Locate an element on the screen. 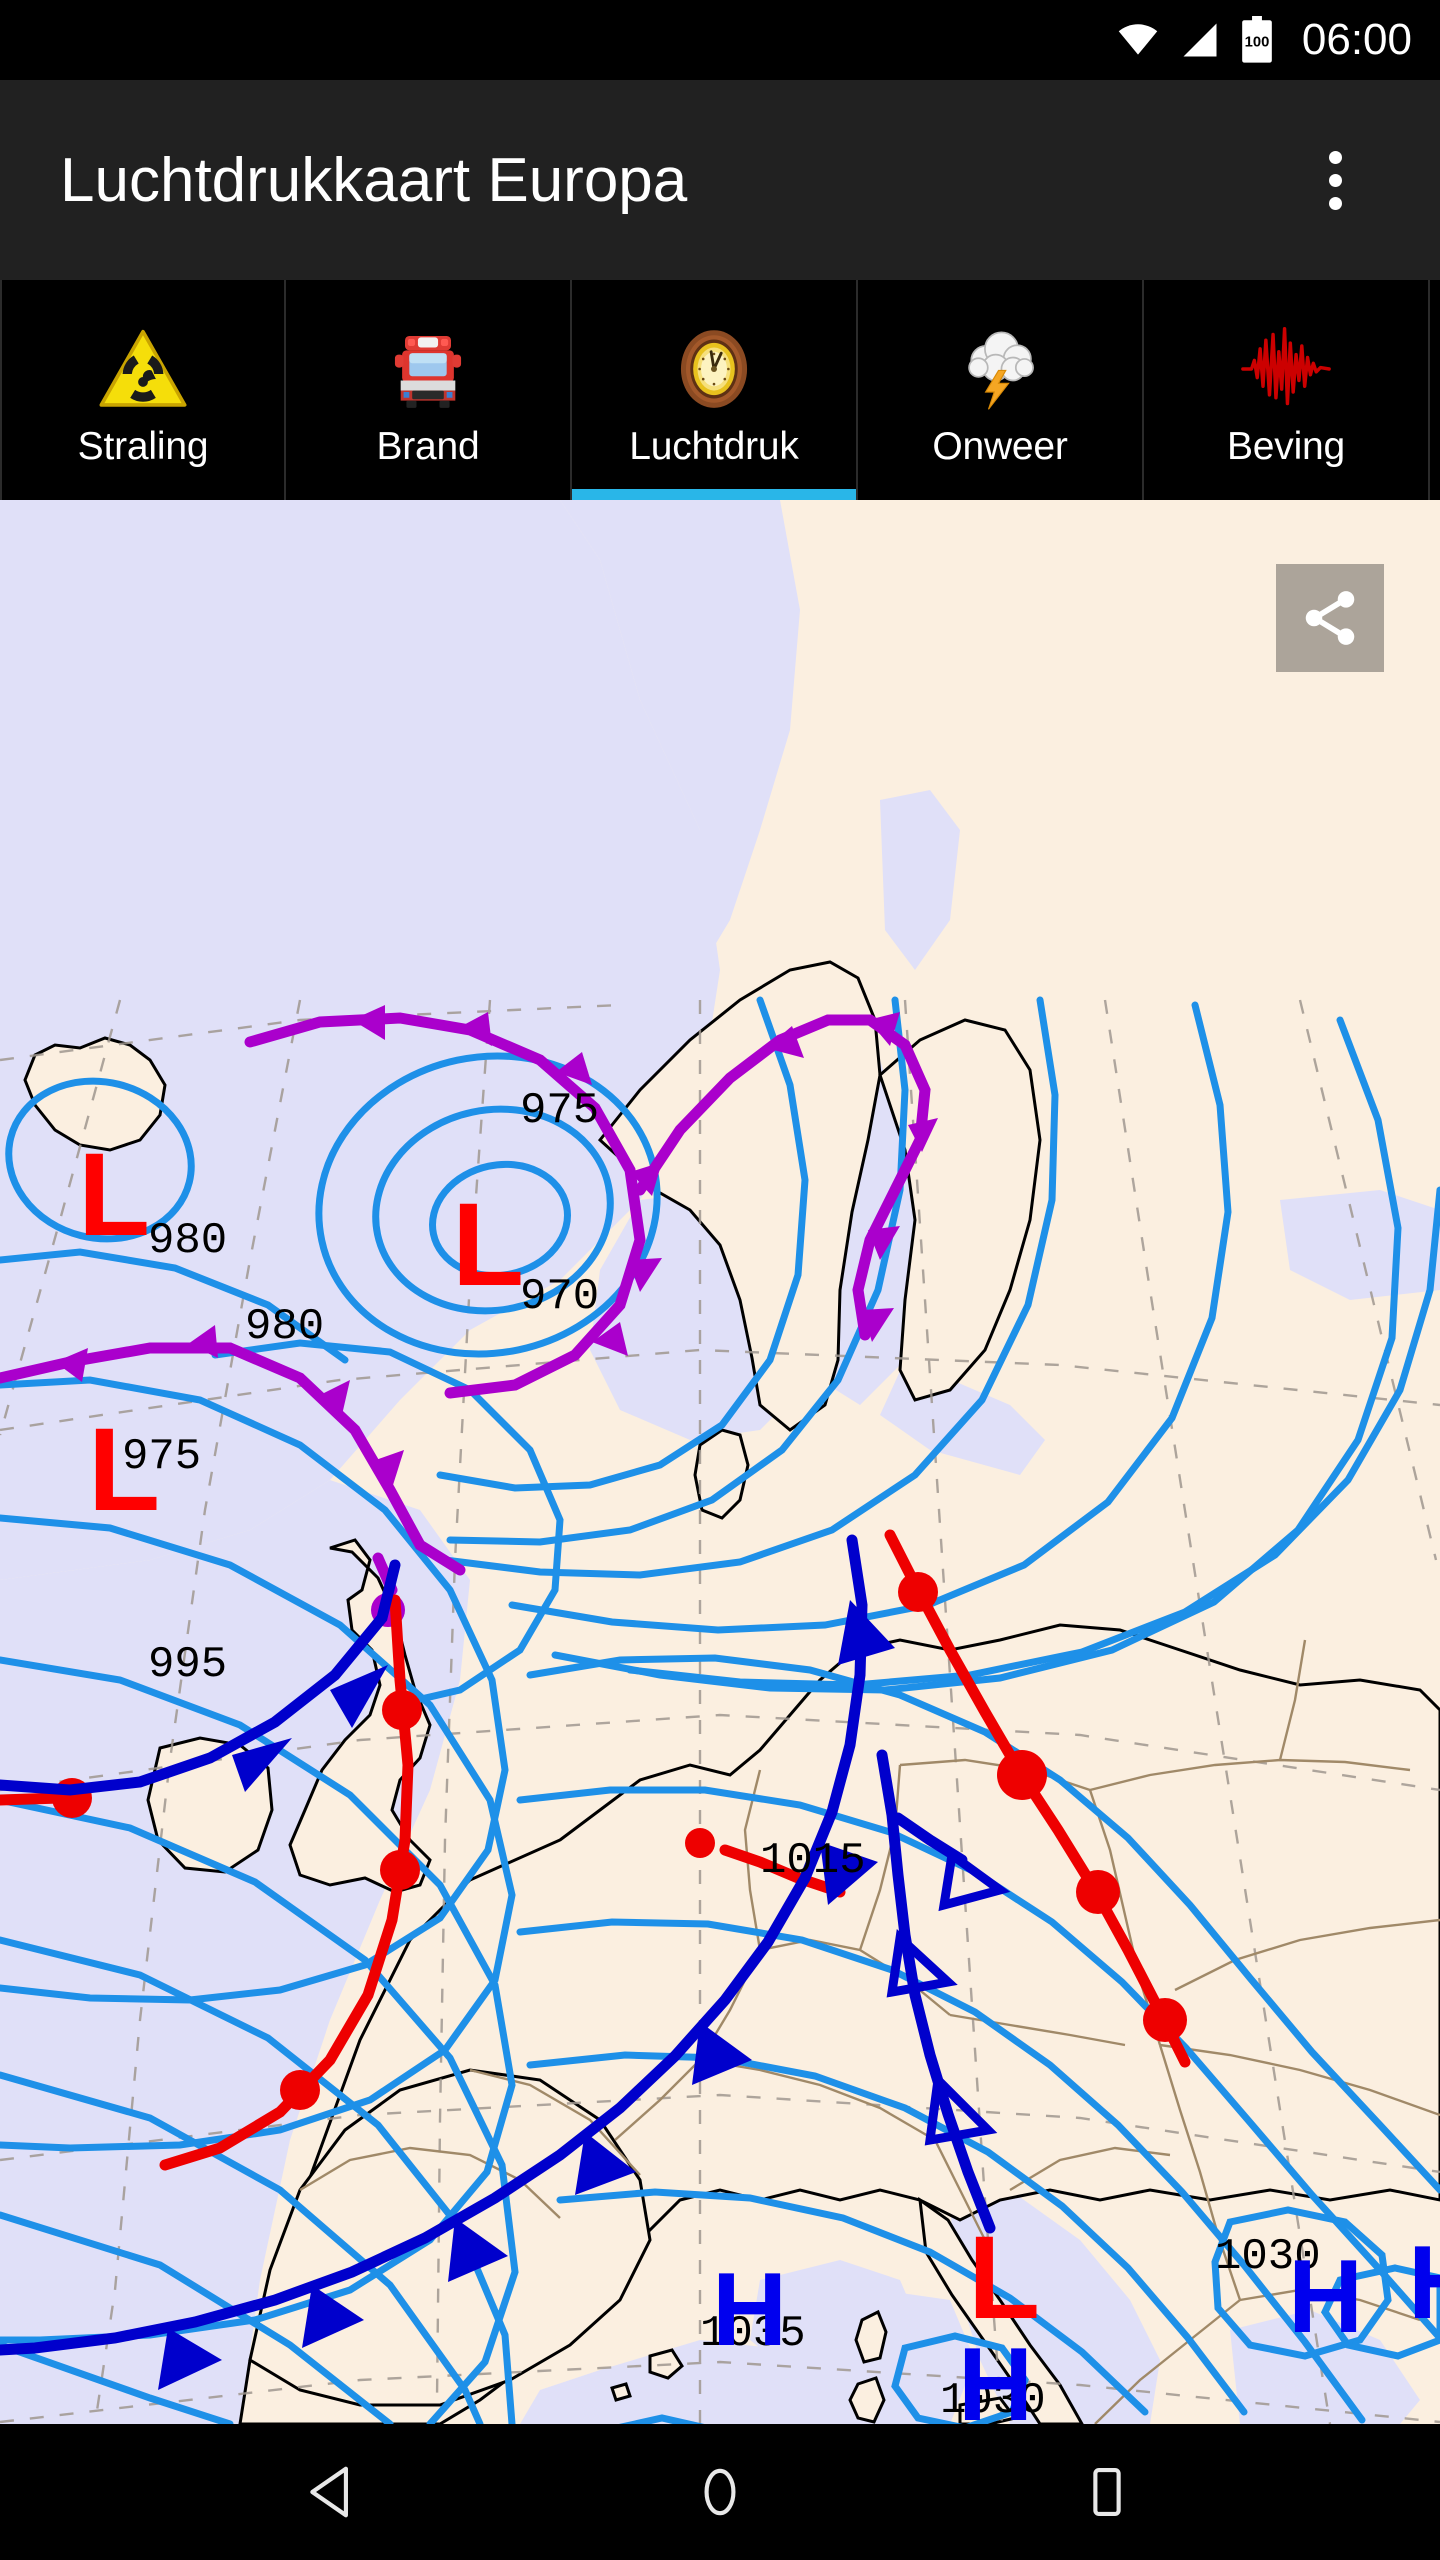 This screenshot has height=2560, width=1440. system-navigation-bar is located at coordinates (720, 2492).